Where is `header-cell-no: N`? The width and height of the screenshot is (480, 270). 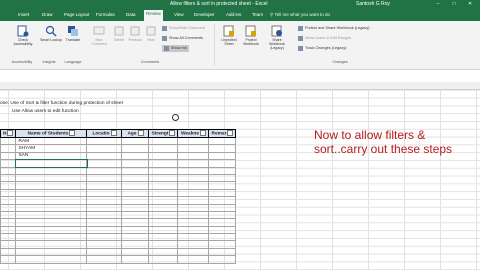 header-cell-no: N is located at coordinates (8, 133).